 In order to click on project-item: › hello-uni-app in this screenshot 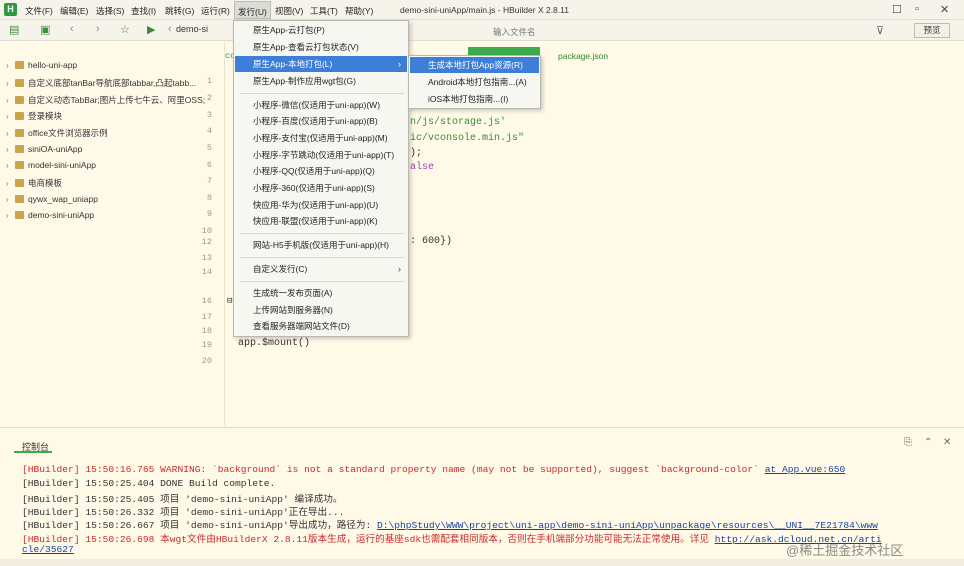, I will do `click(113, 67)`.